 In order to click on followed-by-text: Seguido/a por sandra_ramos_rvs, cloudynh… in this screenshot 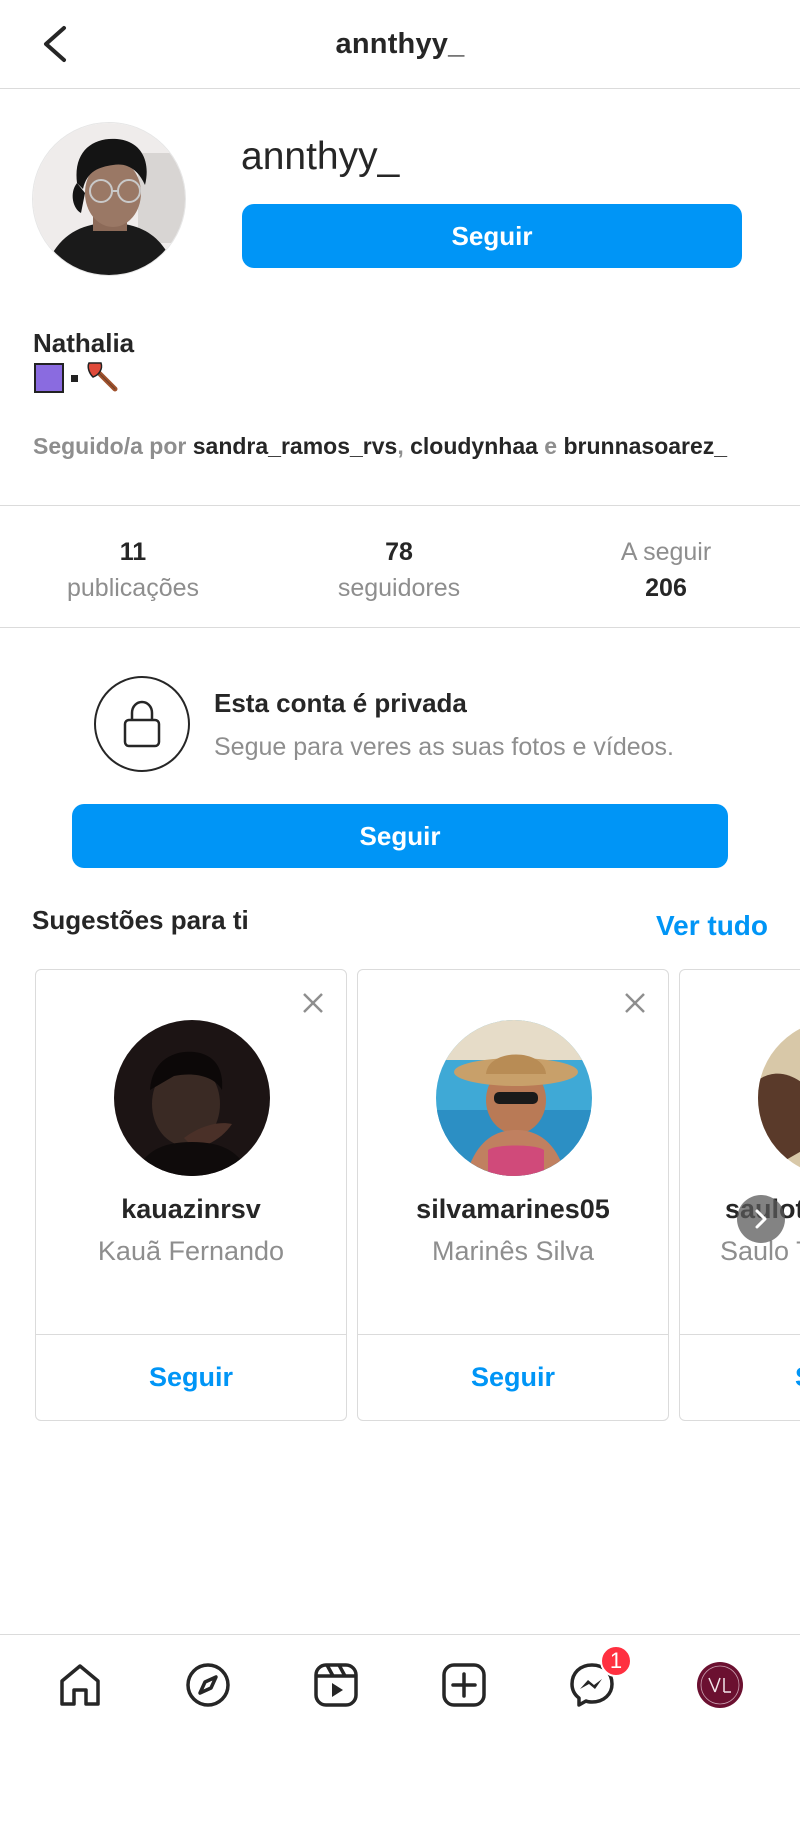, I will do `click(380, 446)`.